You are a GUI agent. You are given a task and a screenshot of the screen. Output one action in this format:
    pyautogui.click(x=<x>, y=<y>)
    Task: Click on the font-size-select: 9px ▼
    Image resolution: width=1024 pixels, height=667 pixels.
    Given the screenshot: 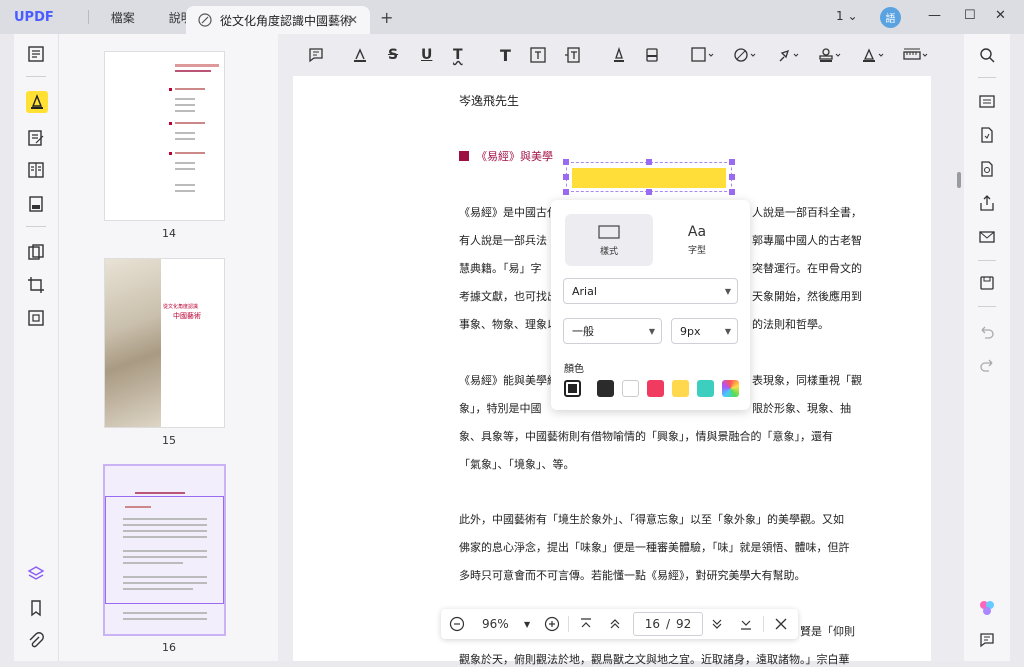 What is the action you would take?
    pyautogui.click(x=704, y=331)
    